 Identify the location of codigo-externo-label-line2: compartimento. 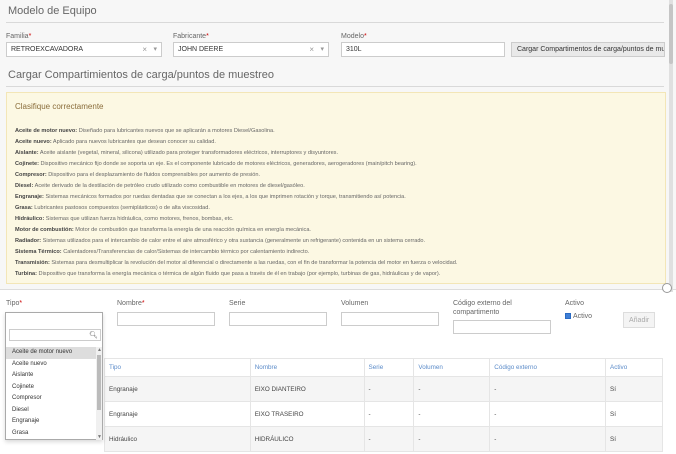
(476, 312).